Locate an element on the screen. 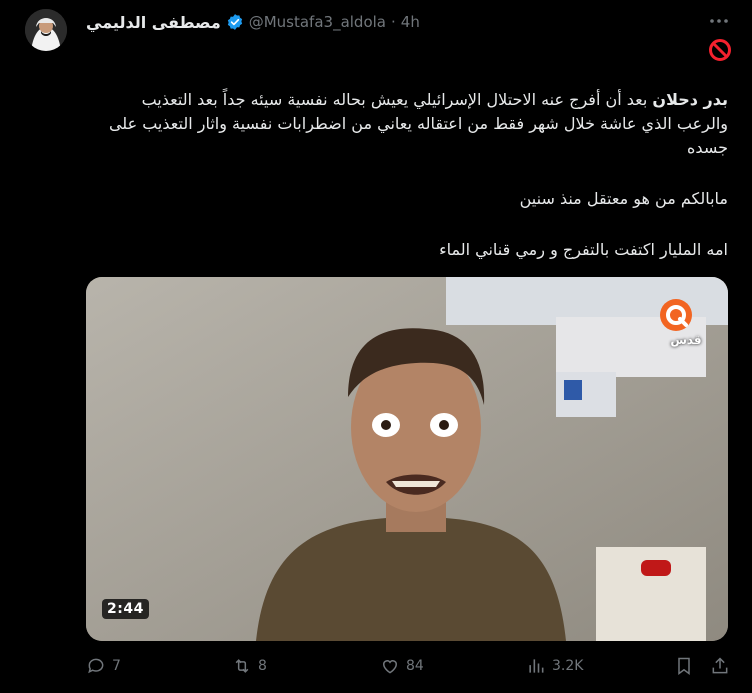 This screenshot has height=693, width=752. tweet-action-bar: 7 8 84 3.2K is located at coordinates (409, 669).